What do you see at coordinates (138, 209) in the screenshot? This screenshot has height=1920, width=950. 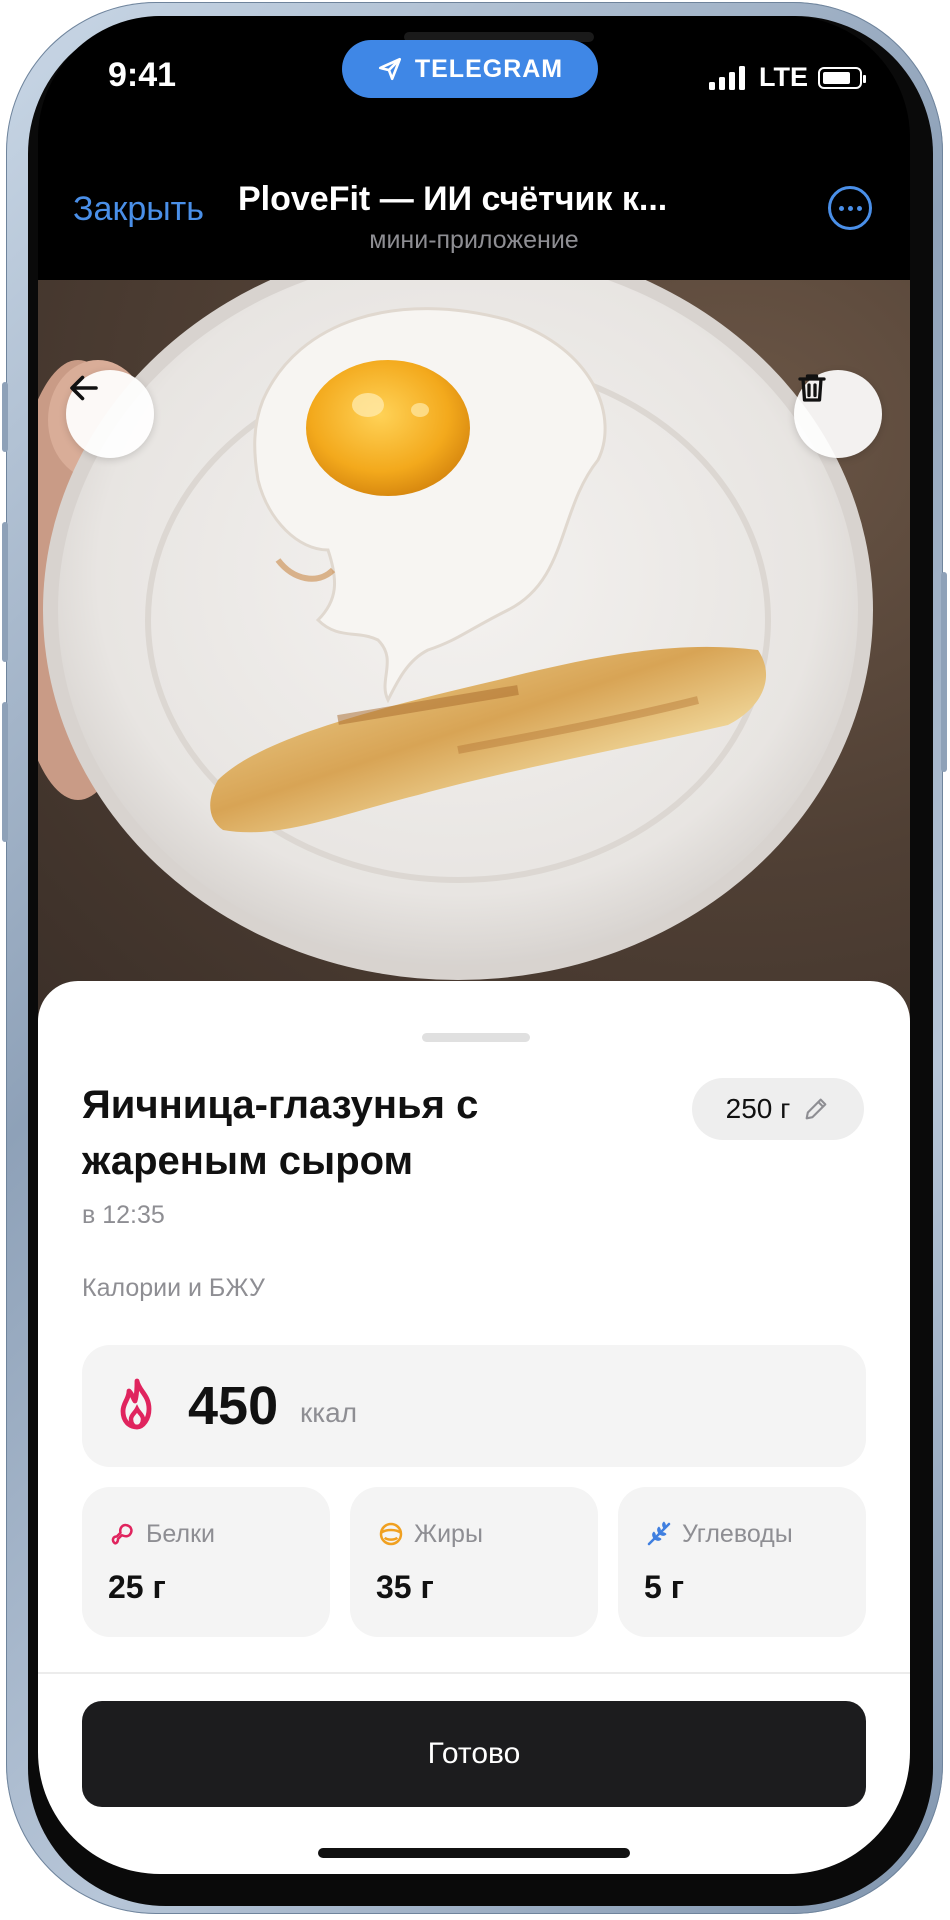 I see `close-button: Закрыть` at bounding box center [138, 209].